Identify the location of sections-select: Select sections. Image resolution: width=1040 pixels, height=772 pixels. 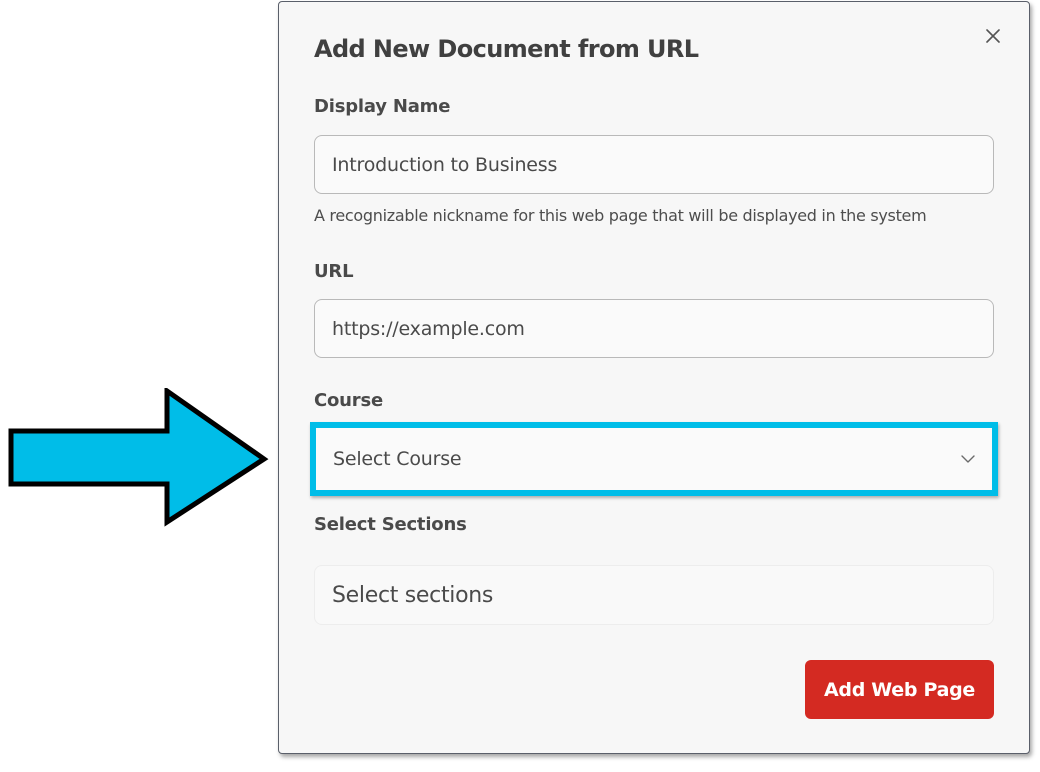
(654, 595).